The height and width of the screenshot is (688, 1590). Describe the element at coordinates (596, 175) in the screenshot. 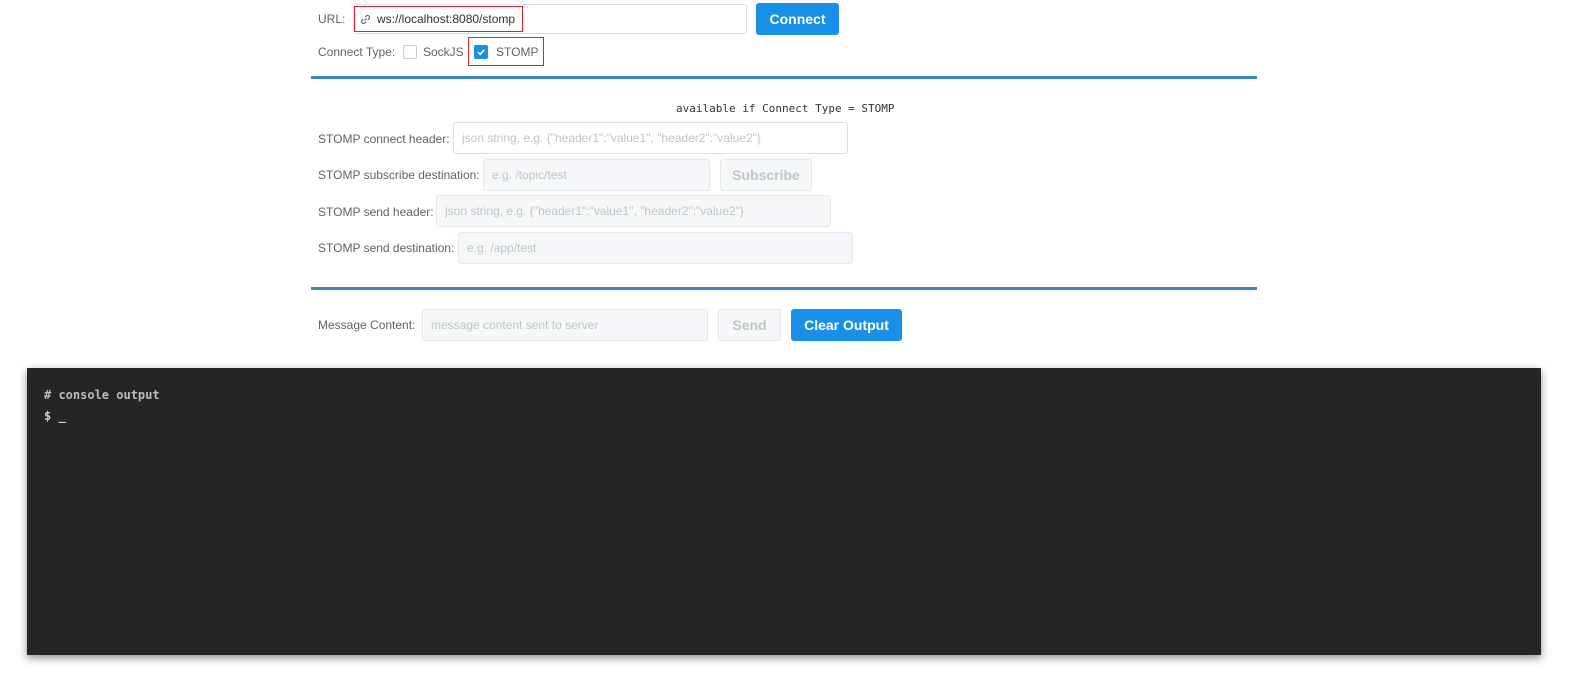

I see `stomp-subscribe-dest-input: e.g. /topic/test` at that location.